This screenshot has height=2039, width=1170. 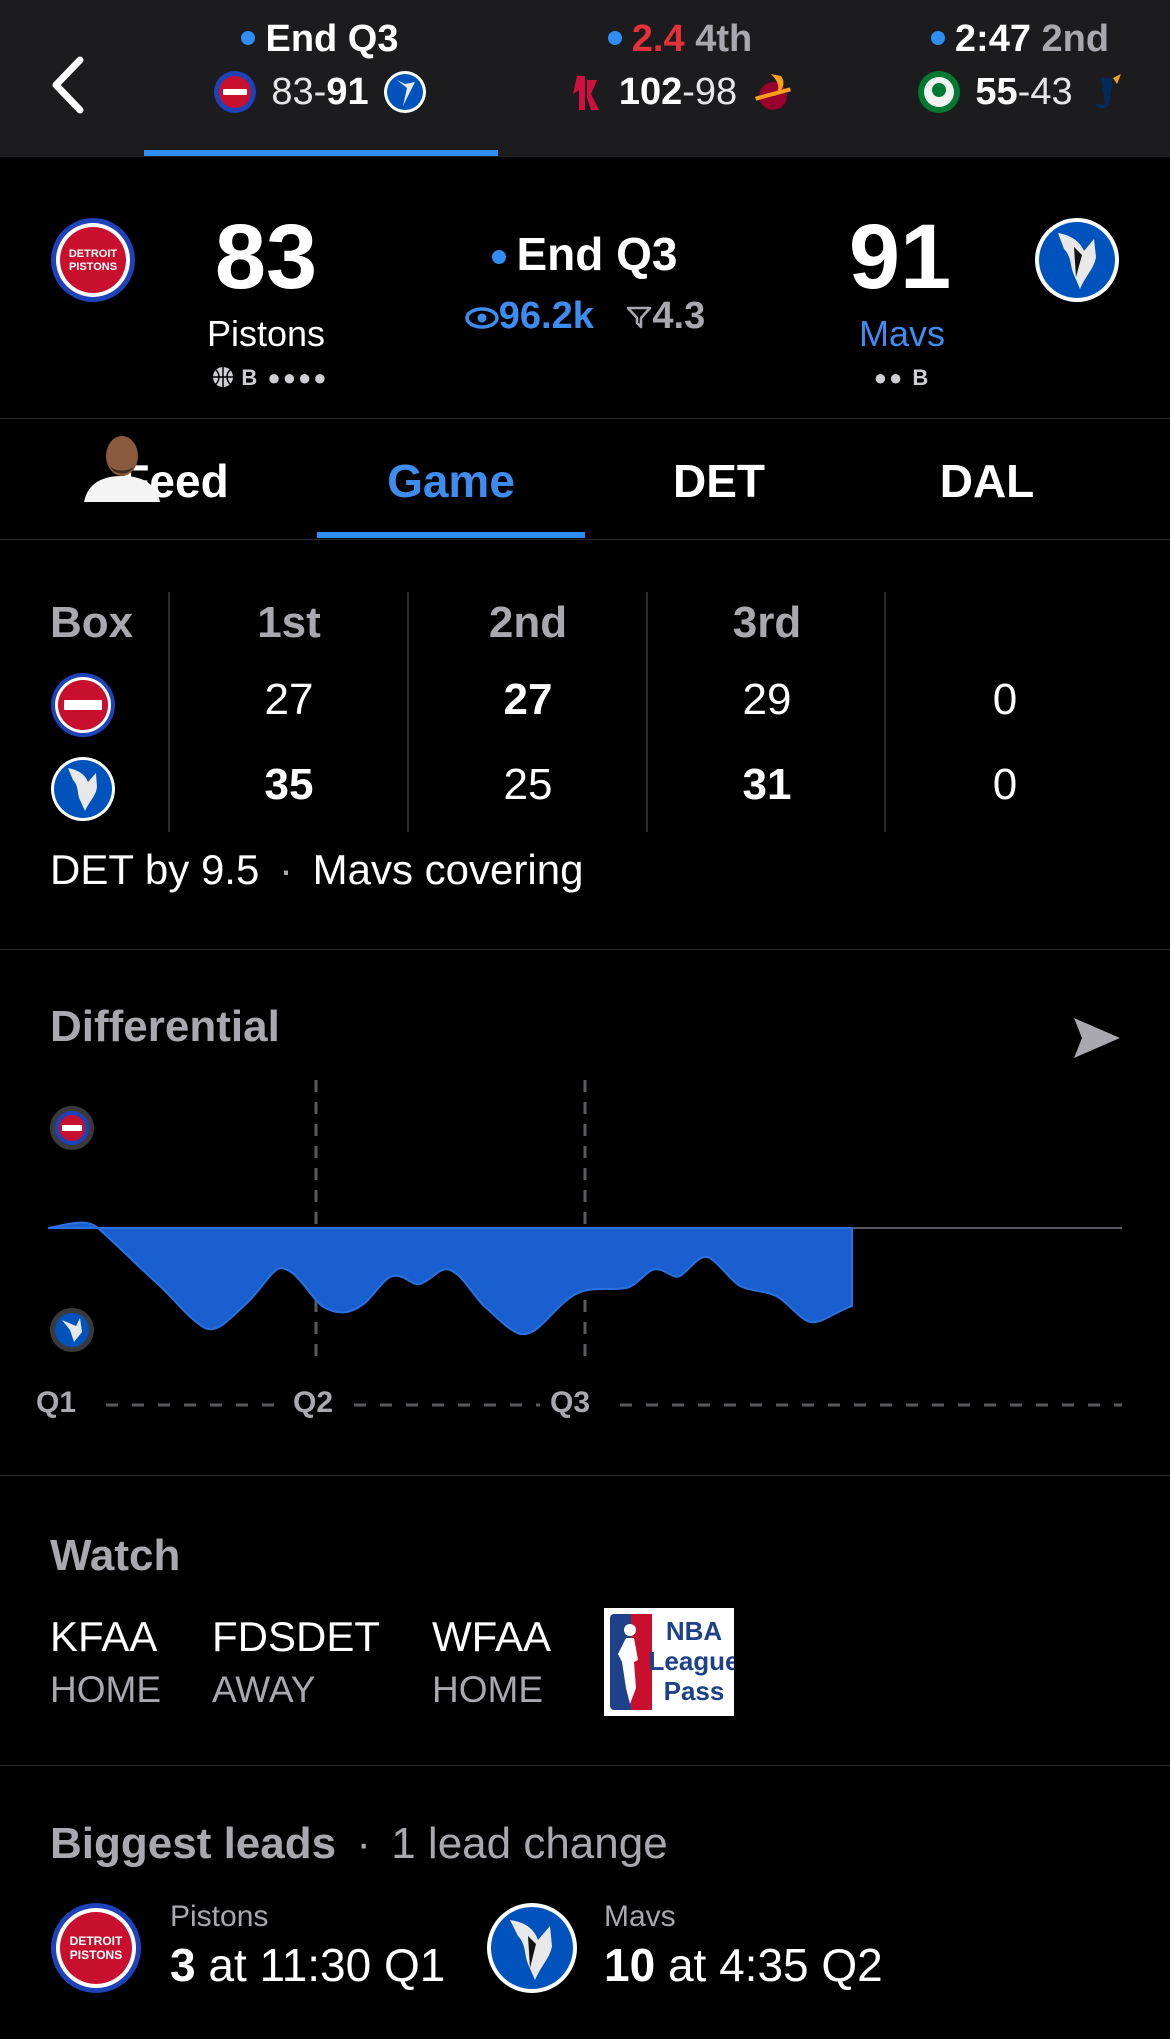 I want to click on basketball-icon, so click(x=223, y=377).